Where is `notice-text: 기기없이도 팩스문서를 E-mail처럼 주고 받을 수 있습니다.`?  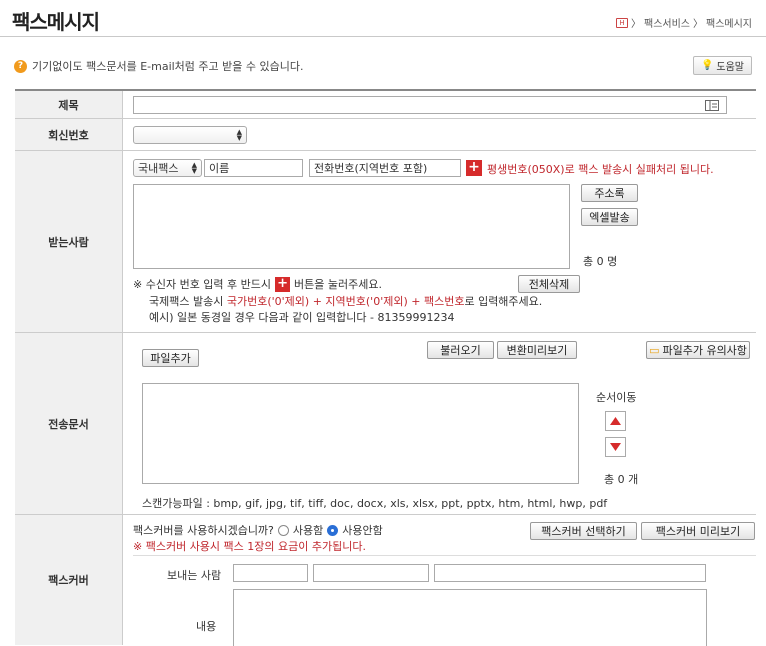 notice-text: 기기없이도 팩스문서를 E-mail처럼 주고 받을 수 있습니다. is located at coordinates (168, 66).